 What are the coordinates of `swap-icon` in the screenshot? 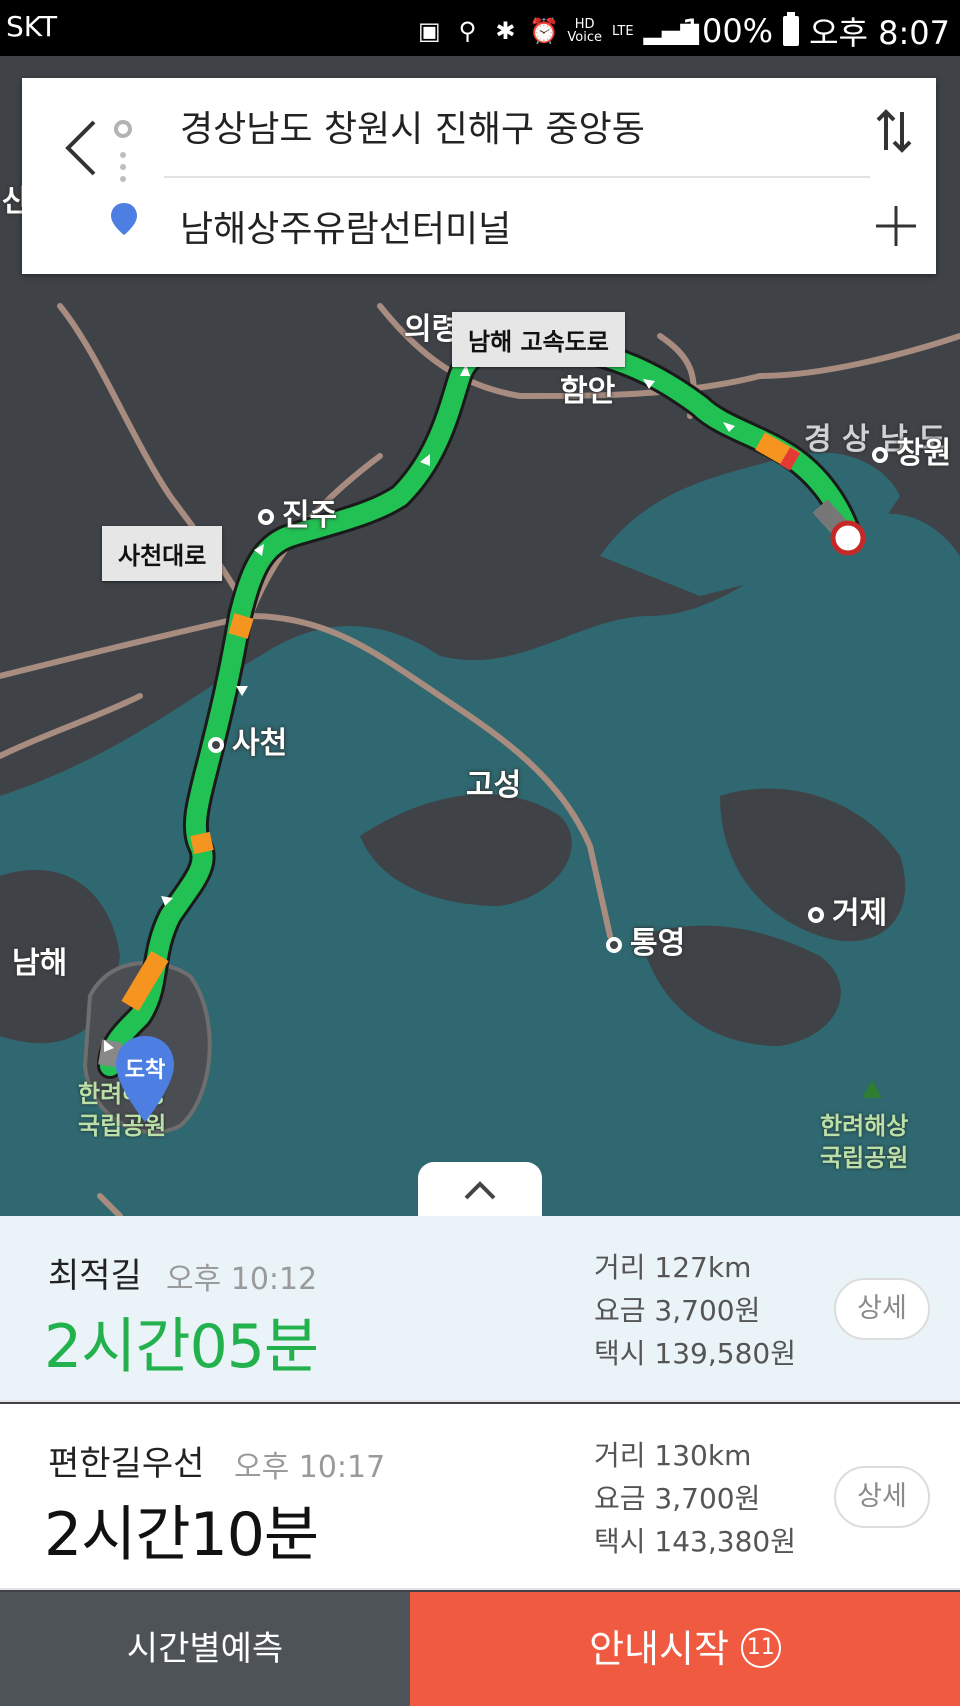 It's located at (894, 131).